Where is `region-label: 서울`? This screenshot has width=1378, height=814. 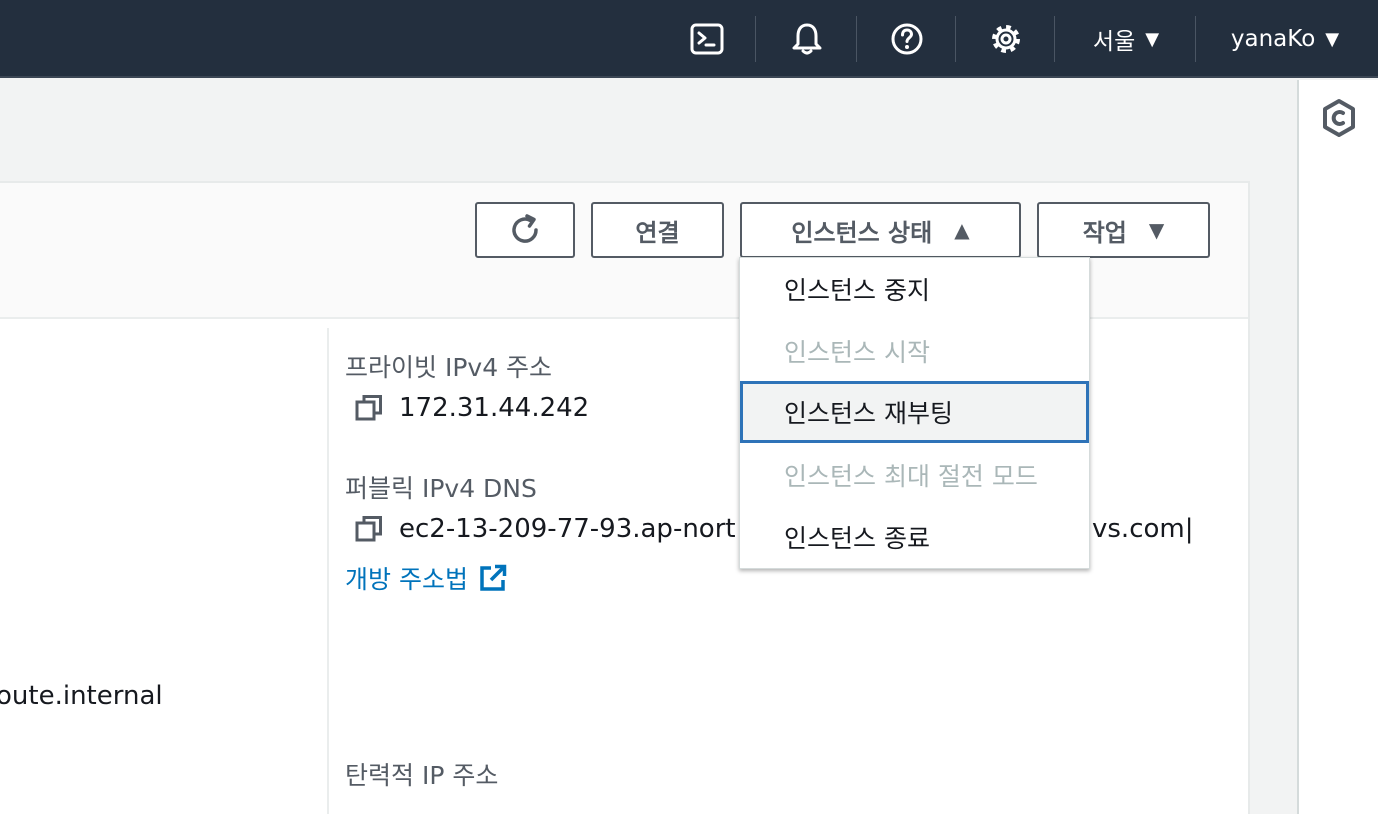 region-label: 서울 is located at coordinates (1114, 42).